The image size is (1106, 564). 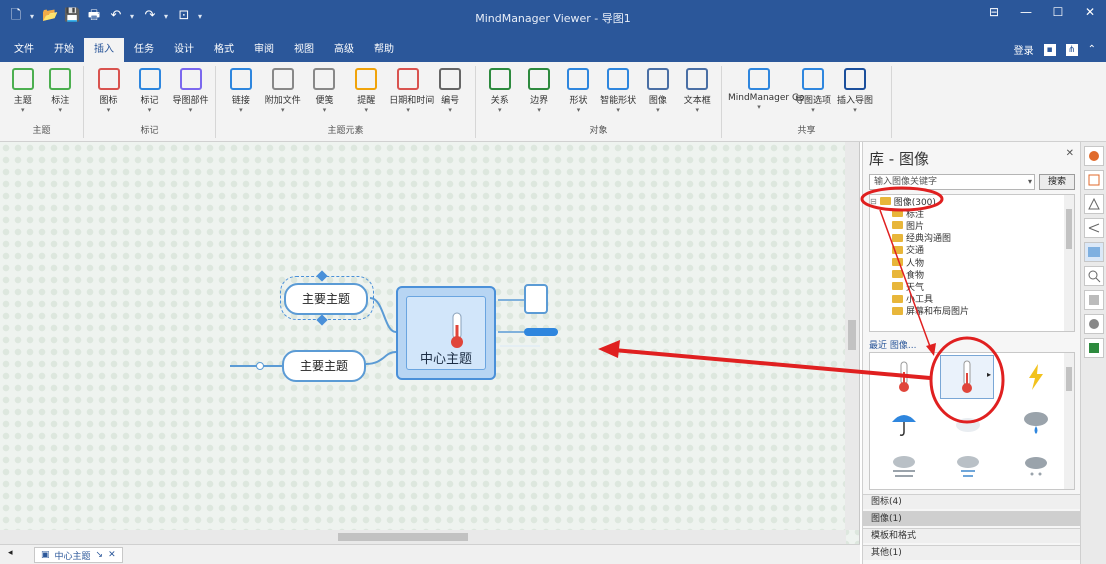 What do you see at coordinates (1069, 229) in the screenshot?
I see `tree-scroll-thumb` at bounding box center [1069, 229].